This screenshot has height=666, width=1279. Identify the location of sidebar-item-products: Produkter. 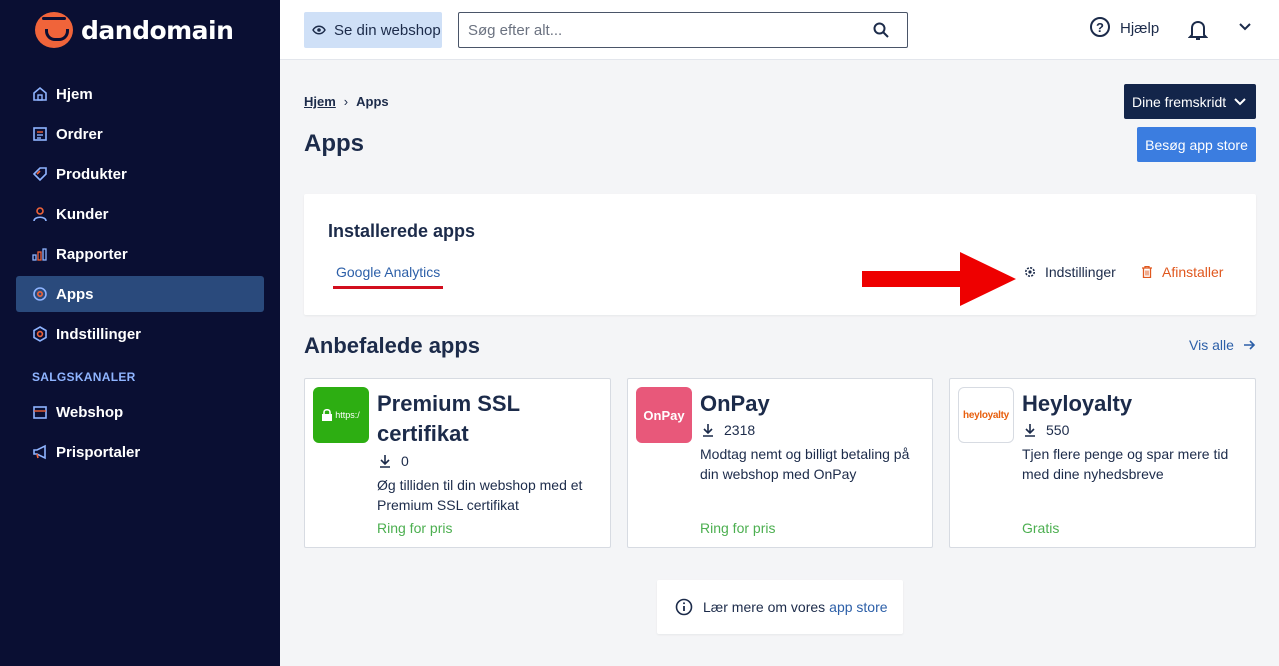
(140, 174).